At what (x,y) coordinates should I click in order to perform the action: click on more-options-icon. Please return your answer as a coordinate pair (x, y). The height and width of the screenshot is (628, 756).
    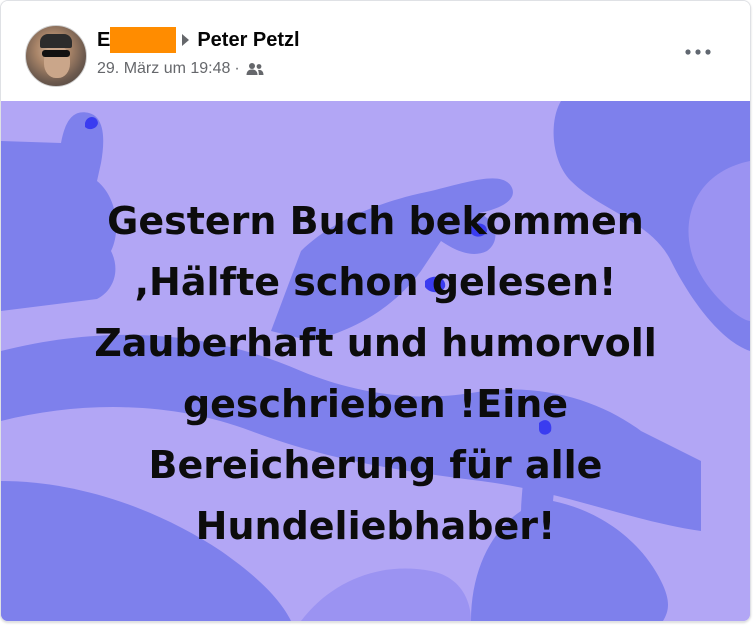
    Looking at the image, I should click on (698, 52).